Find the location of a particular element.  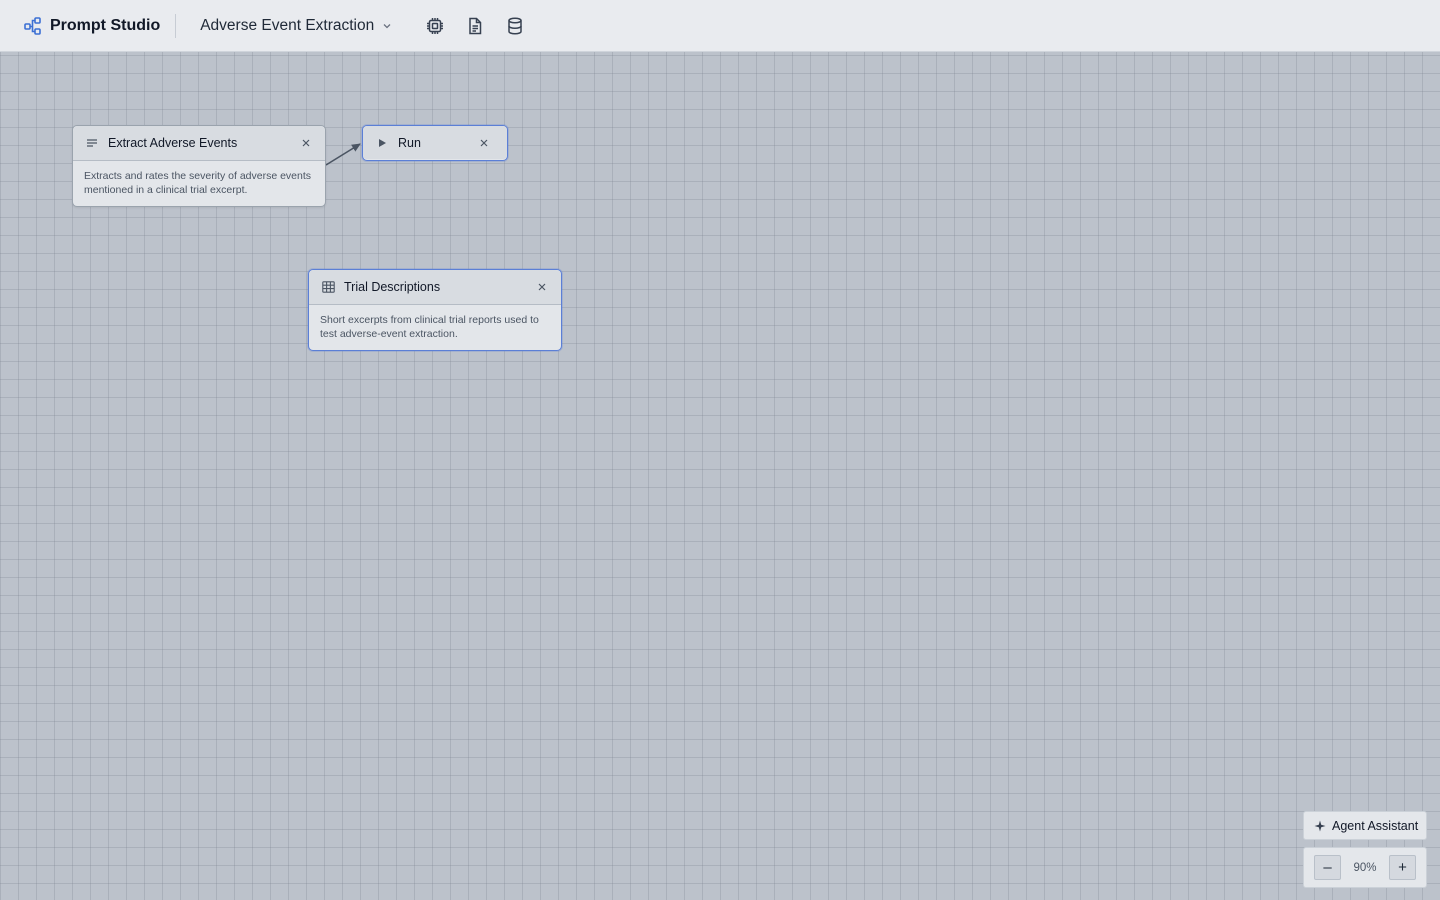

node-header: Run is located at coordinates (435, 142).